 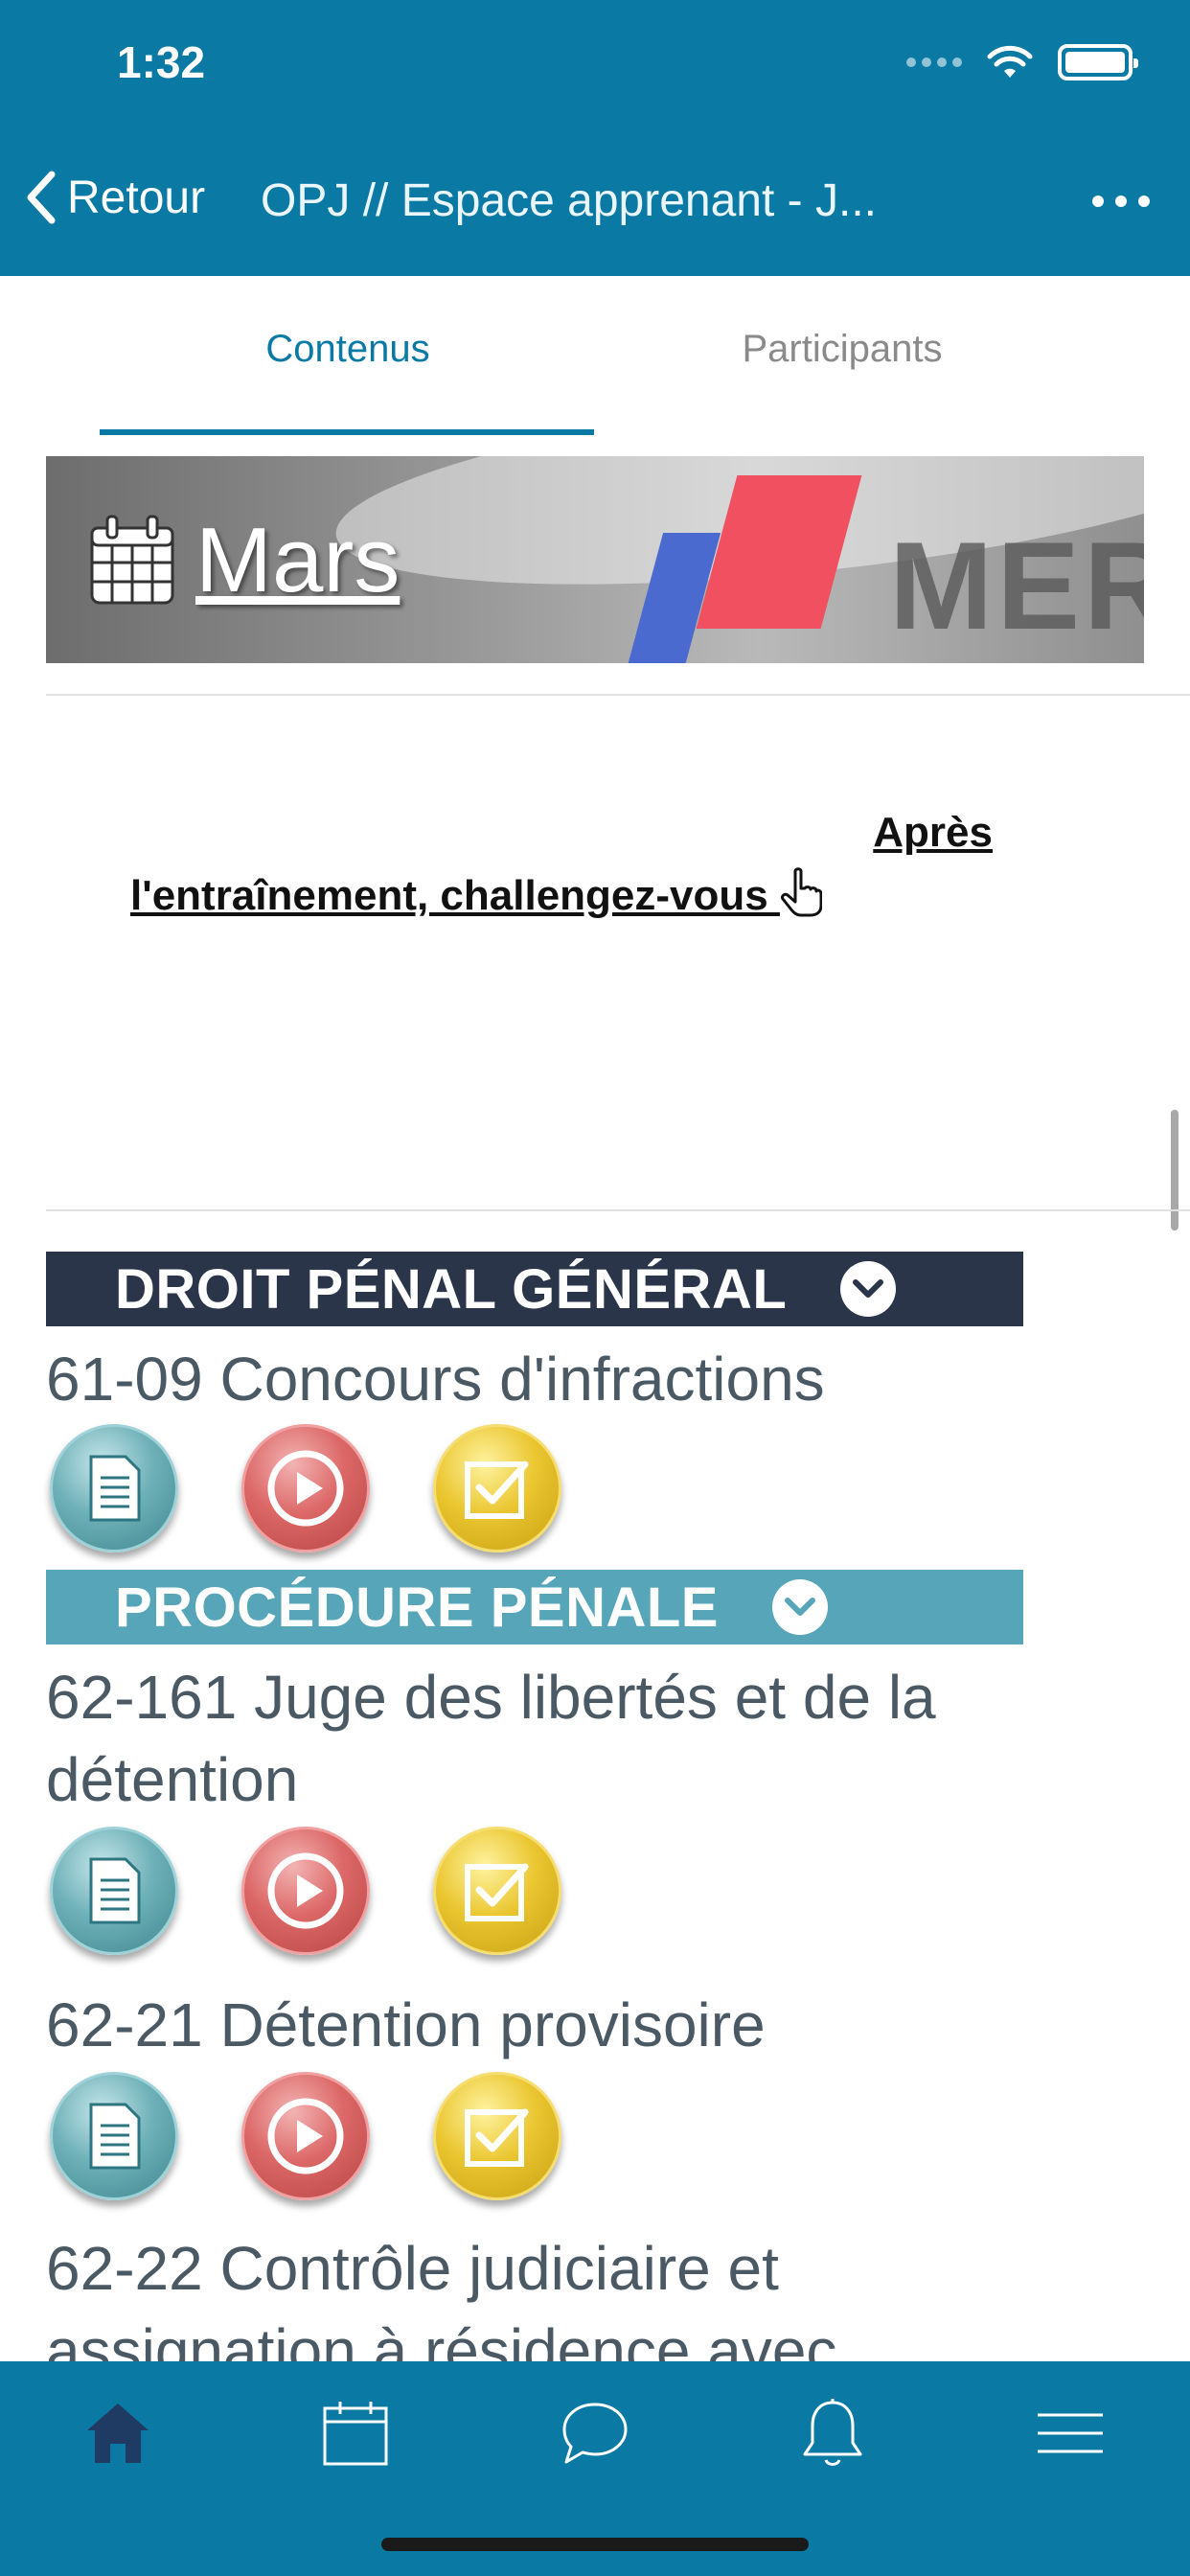 I want to click on section-title: DROIT PÉNAL GÉNÉRAL, so click(x=452, y=1289).